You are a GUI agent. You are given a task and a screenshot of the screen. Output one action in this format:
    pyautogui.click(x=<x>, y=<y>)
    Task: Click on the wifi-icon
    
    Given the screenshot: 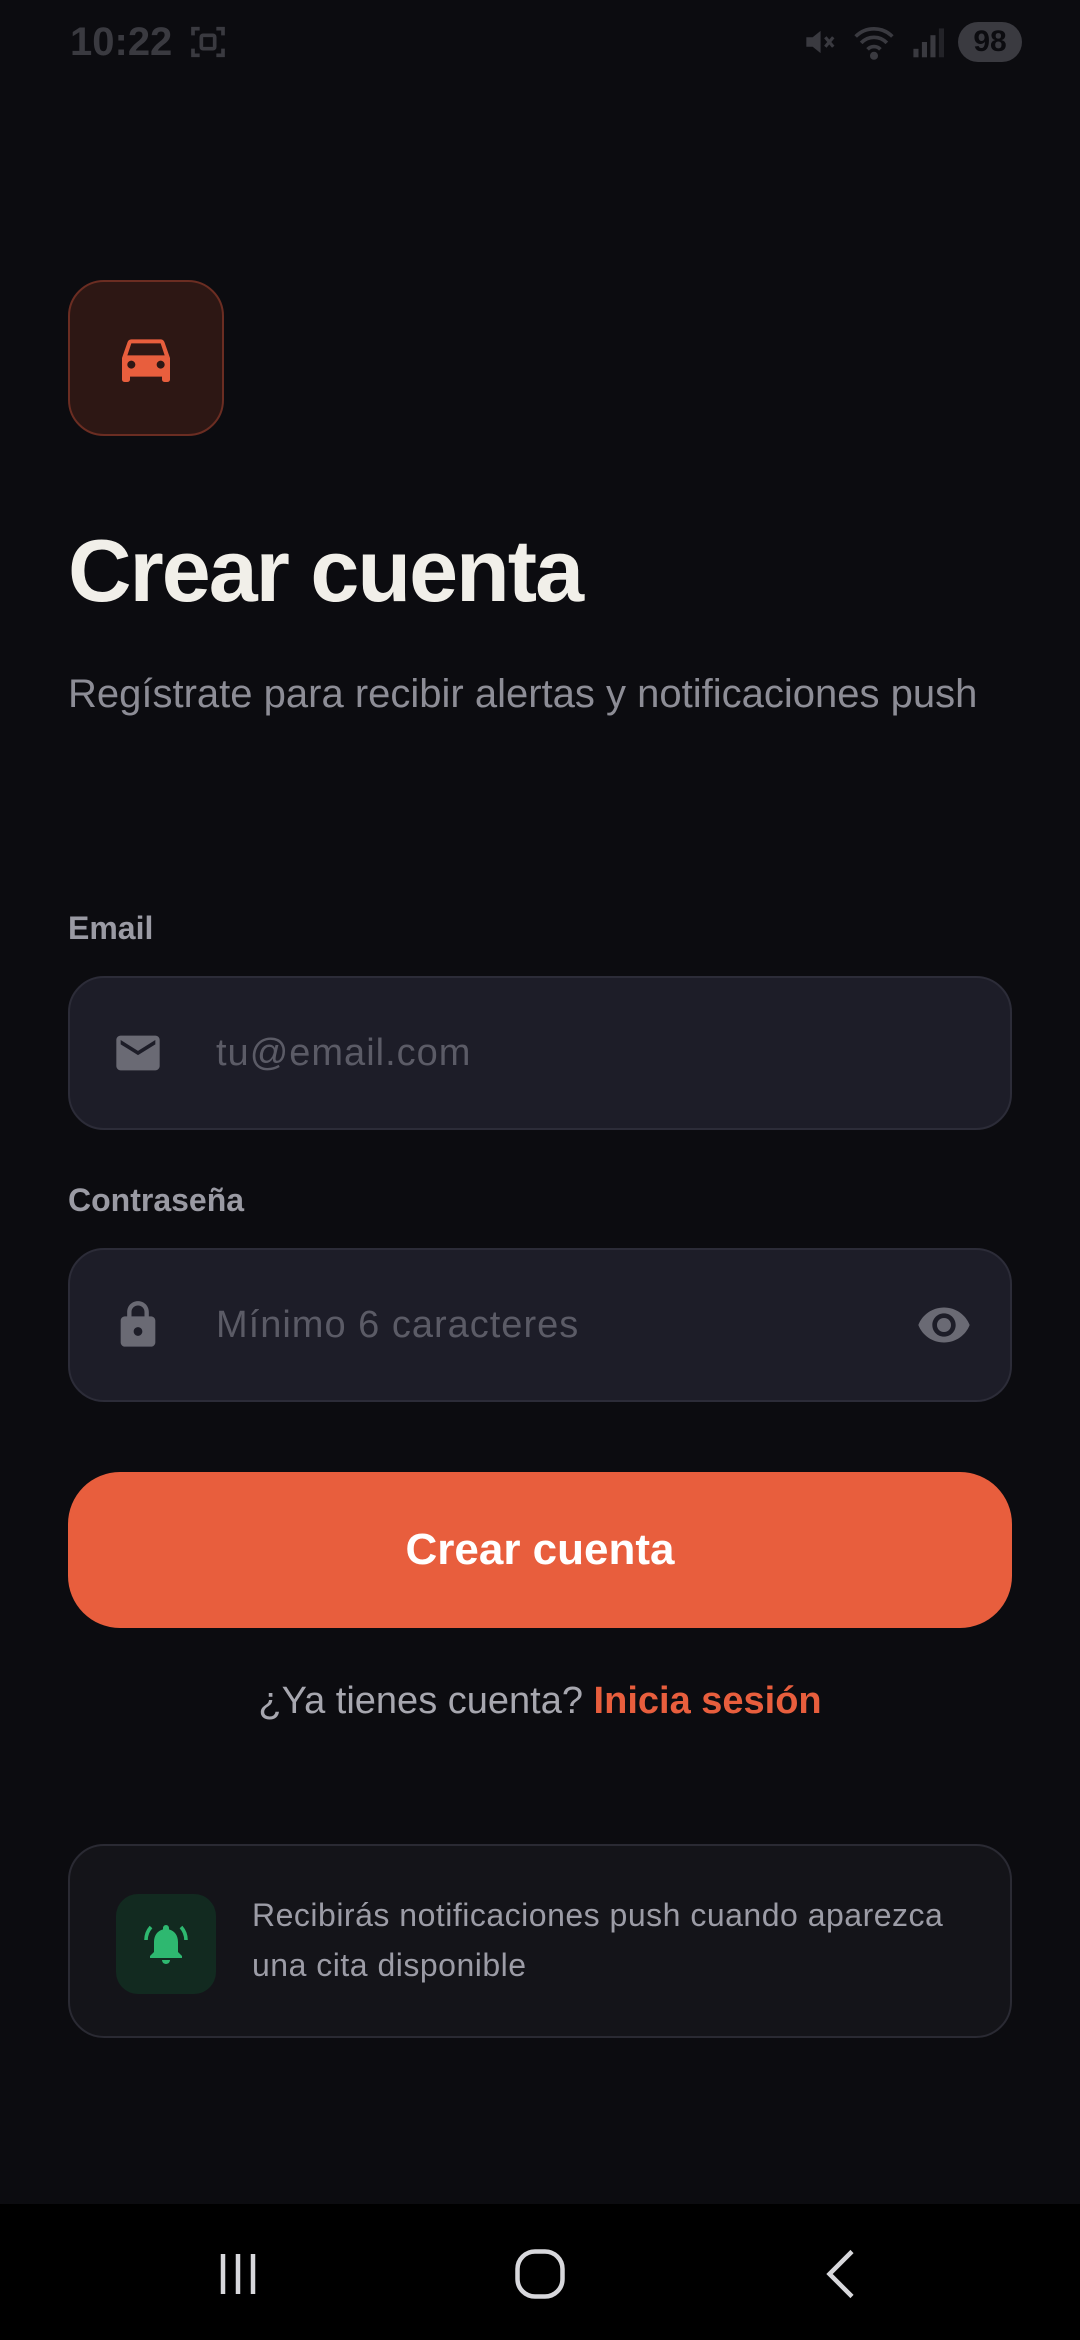 What is the action you would take?
    pyautogui.click(x=874, y=43)
    